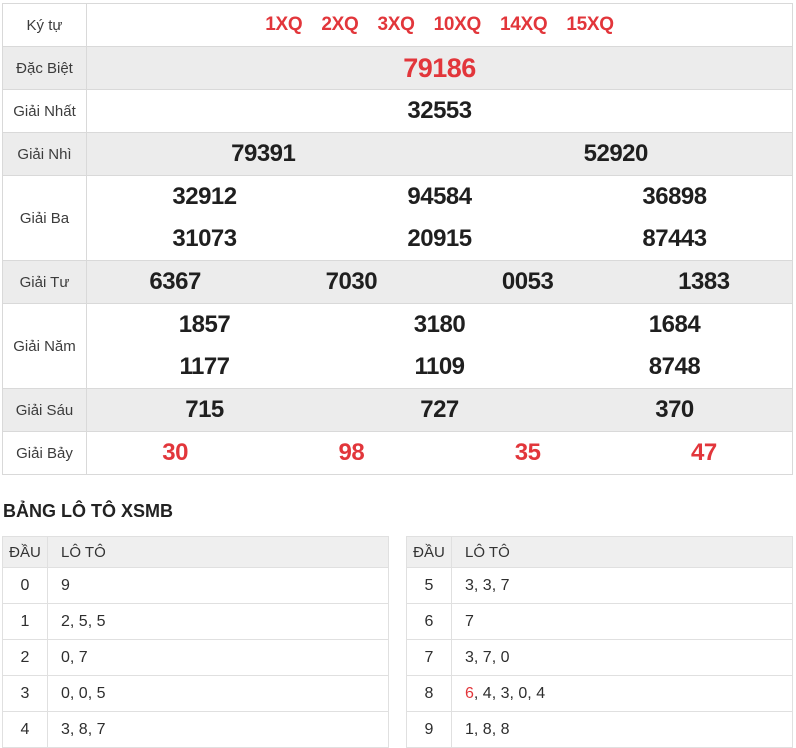  What do you see at coordinates (65, 585) in the screenshot?
I see `loto-number: 9` at bounding box center [65, 585].